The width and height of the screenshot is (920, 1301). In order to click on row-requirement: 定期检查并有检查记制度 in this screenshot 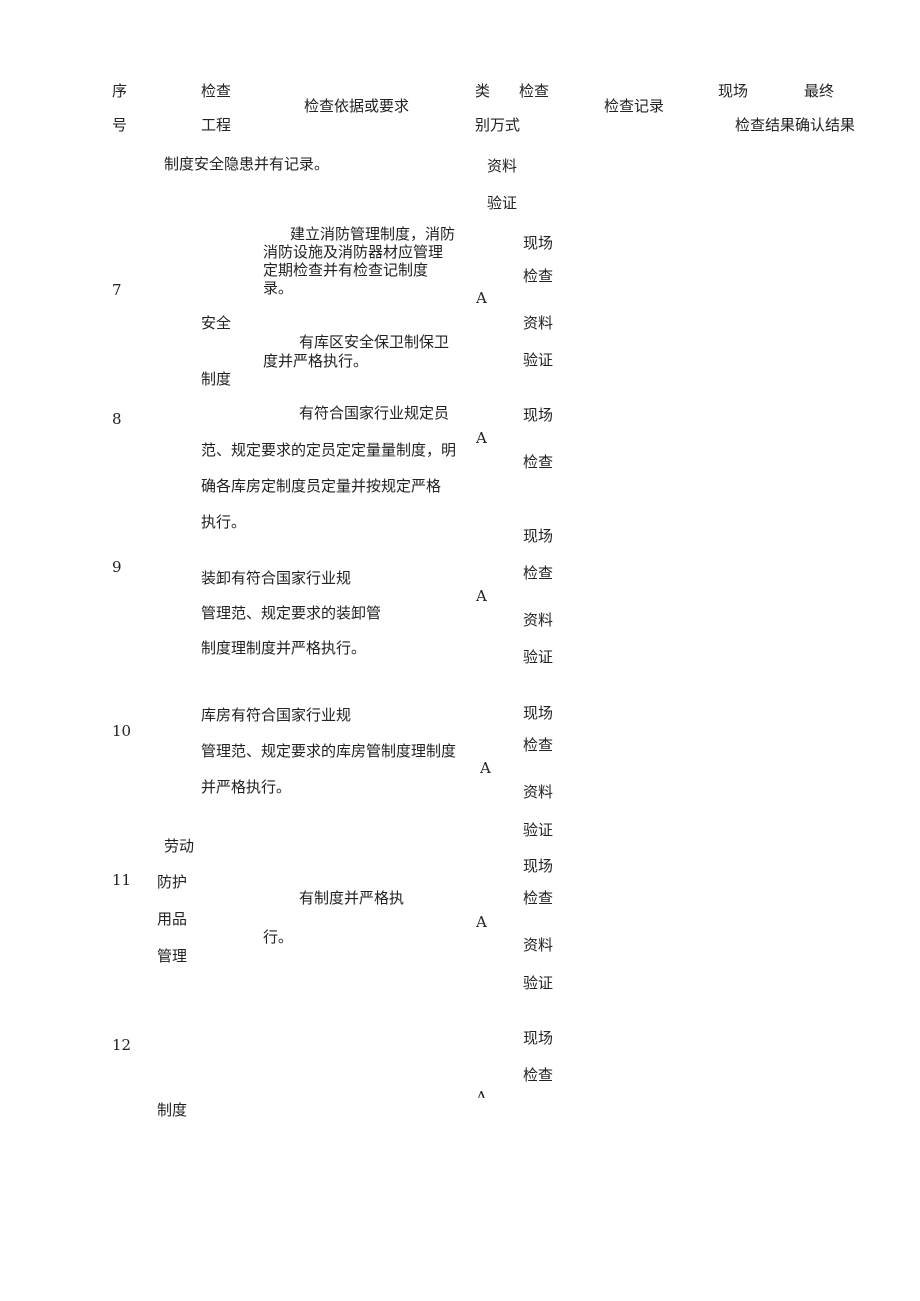, I will do `click(346, 270)`.